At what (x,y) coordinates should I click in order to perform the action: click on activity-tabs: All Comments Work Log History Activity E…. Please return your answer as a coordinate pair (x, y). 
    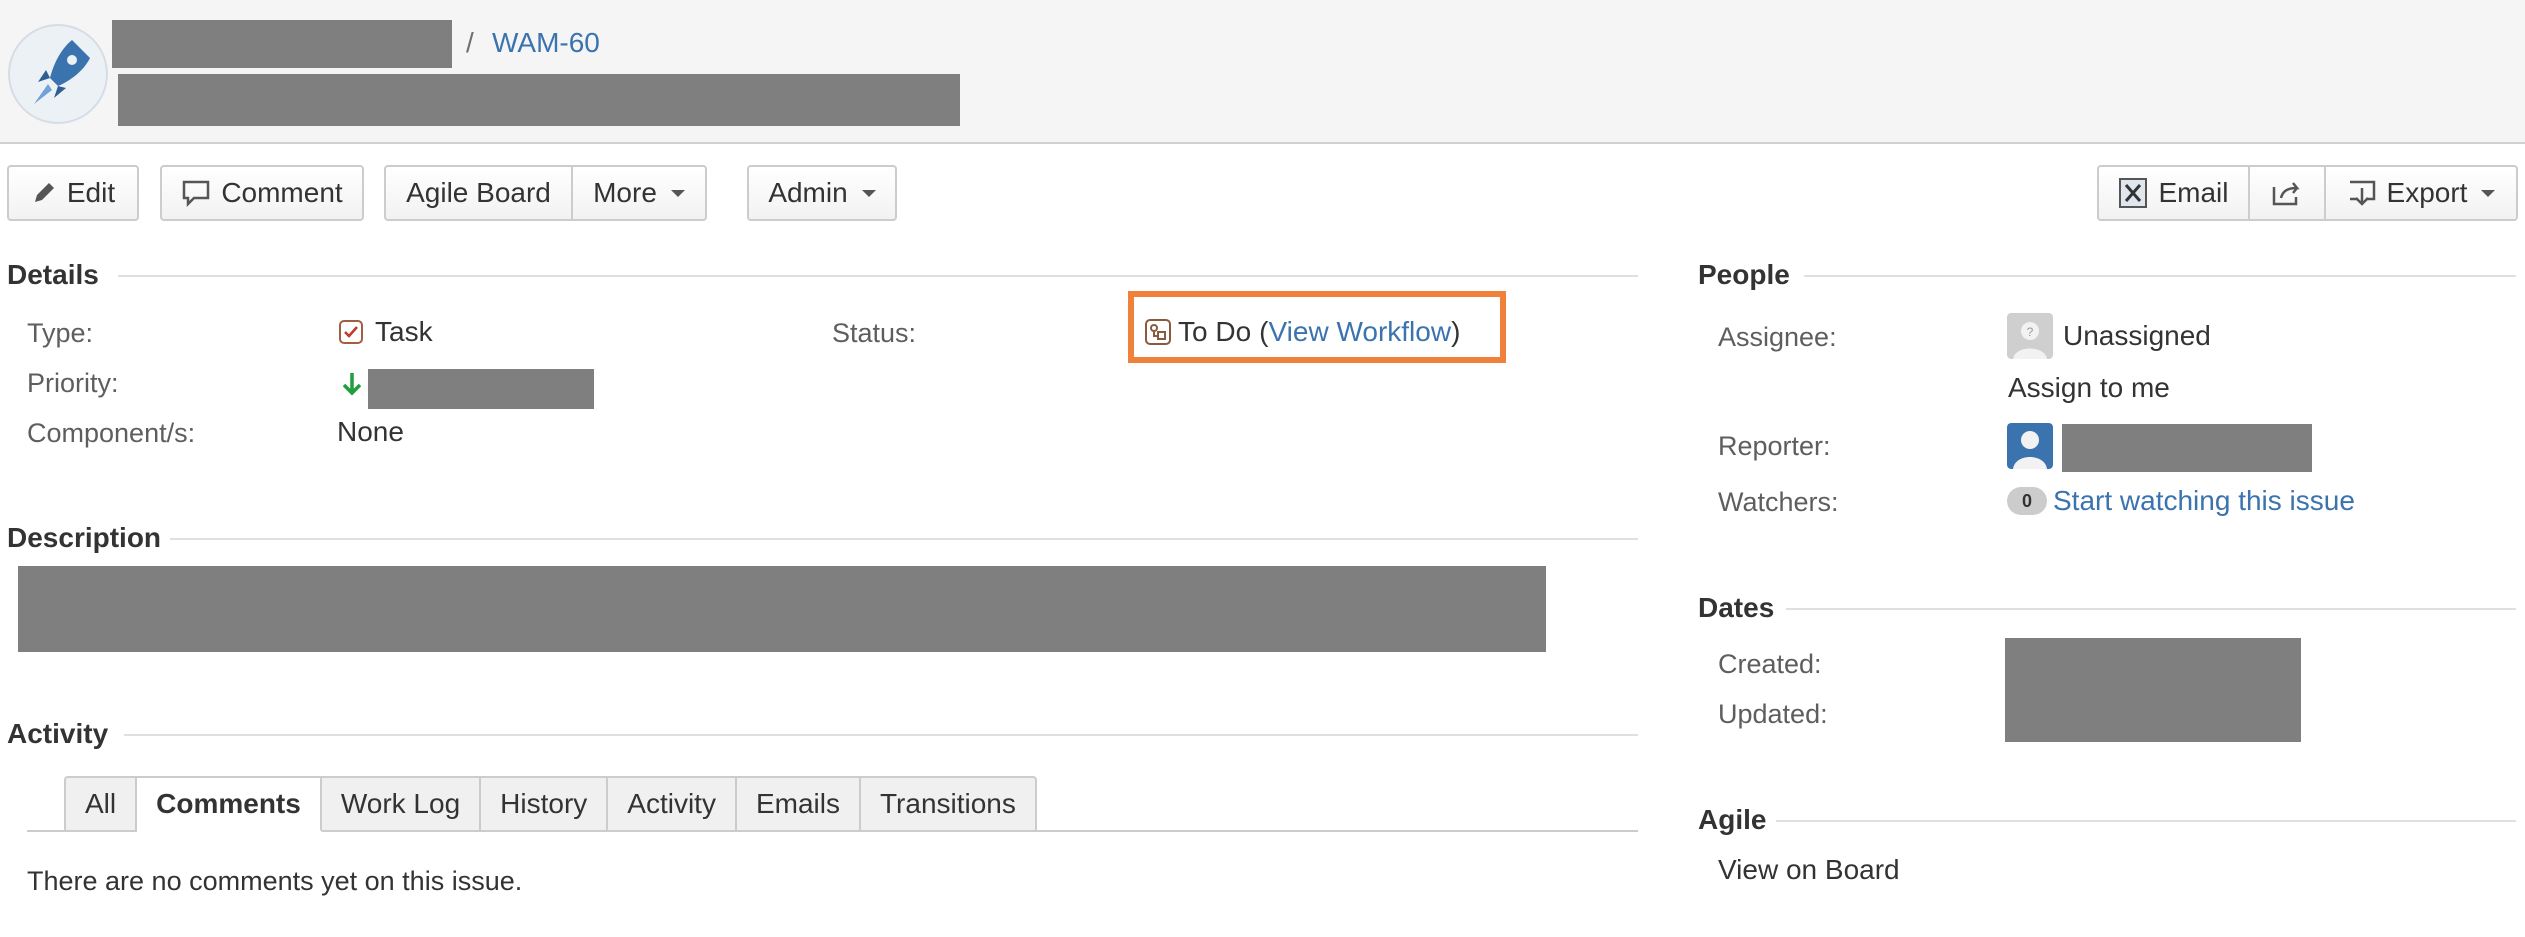
    Looking at the image, I should click on (550, 804).